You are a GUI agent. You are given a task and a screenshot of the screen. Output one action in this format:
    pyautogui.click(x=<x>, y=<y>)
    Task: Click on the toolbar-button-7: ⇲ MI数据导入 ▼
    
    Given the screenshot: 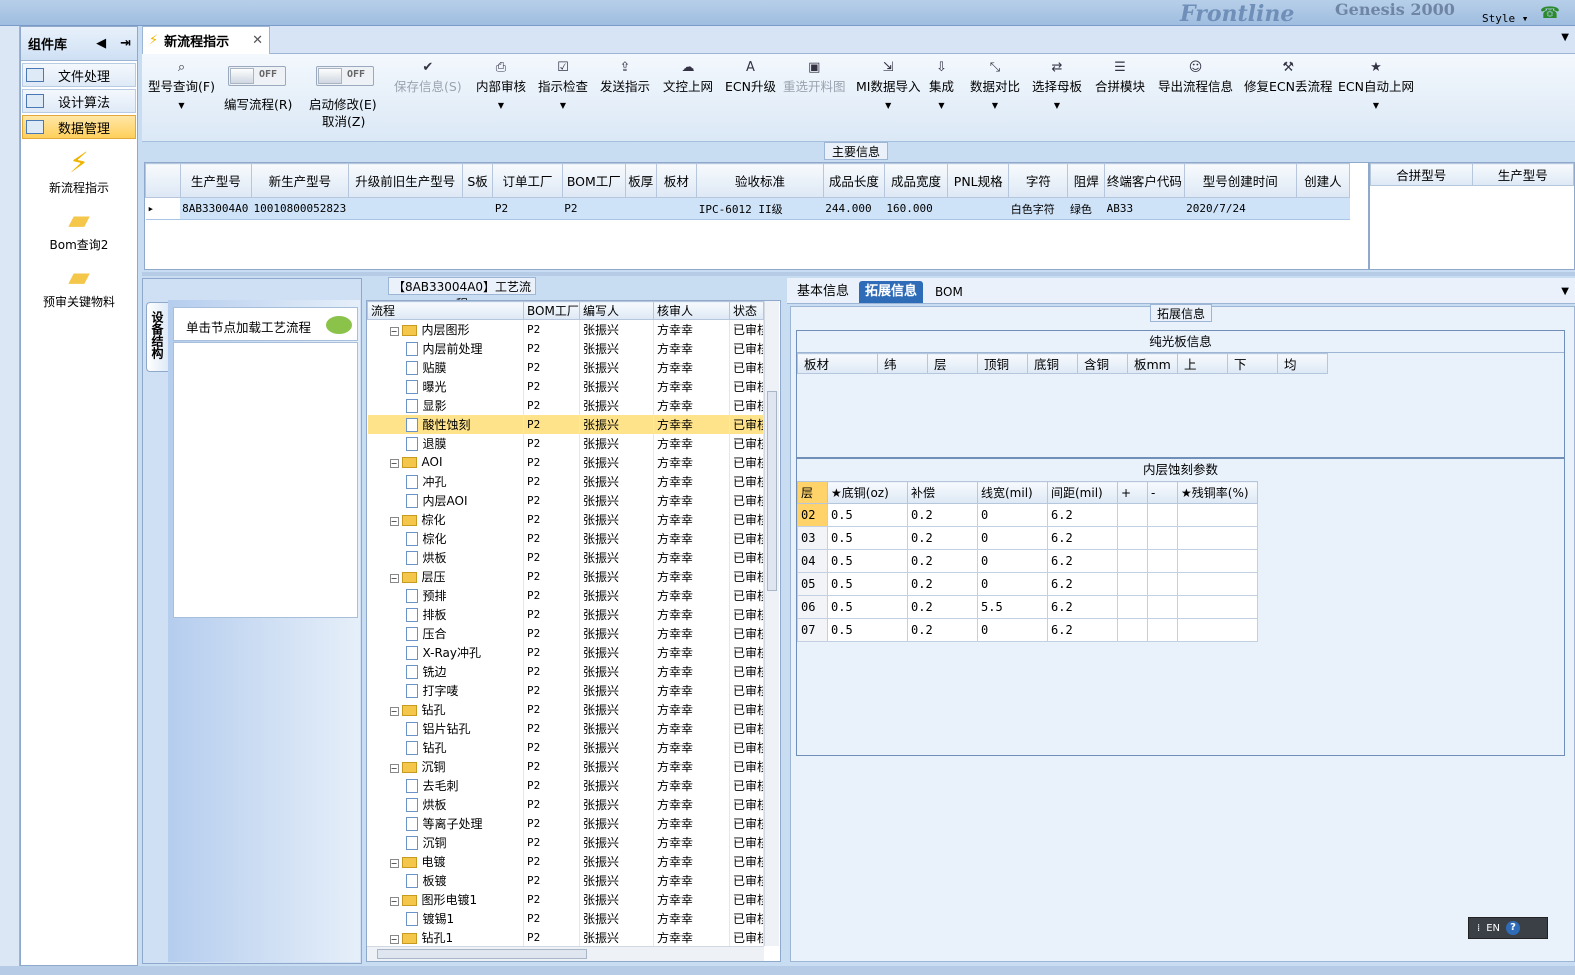 What is the action you would take?
    pyautogui.click(x=888, y=85)
    